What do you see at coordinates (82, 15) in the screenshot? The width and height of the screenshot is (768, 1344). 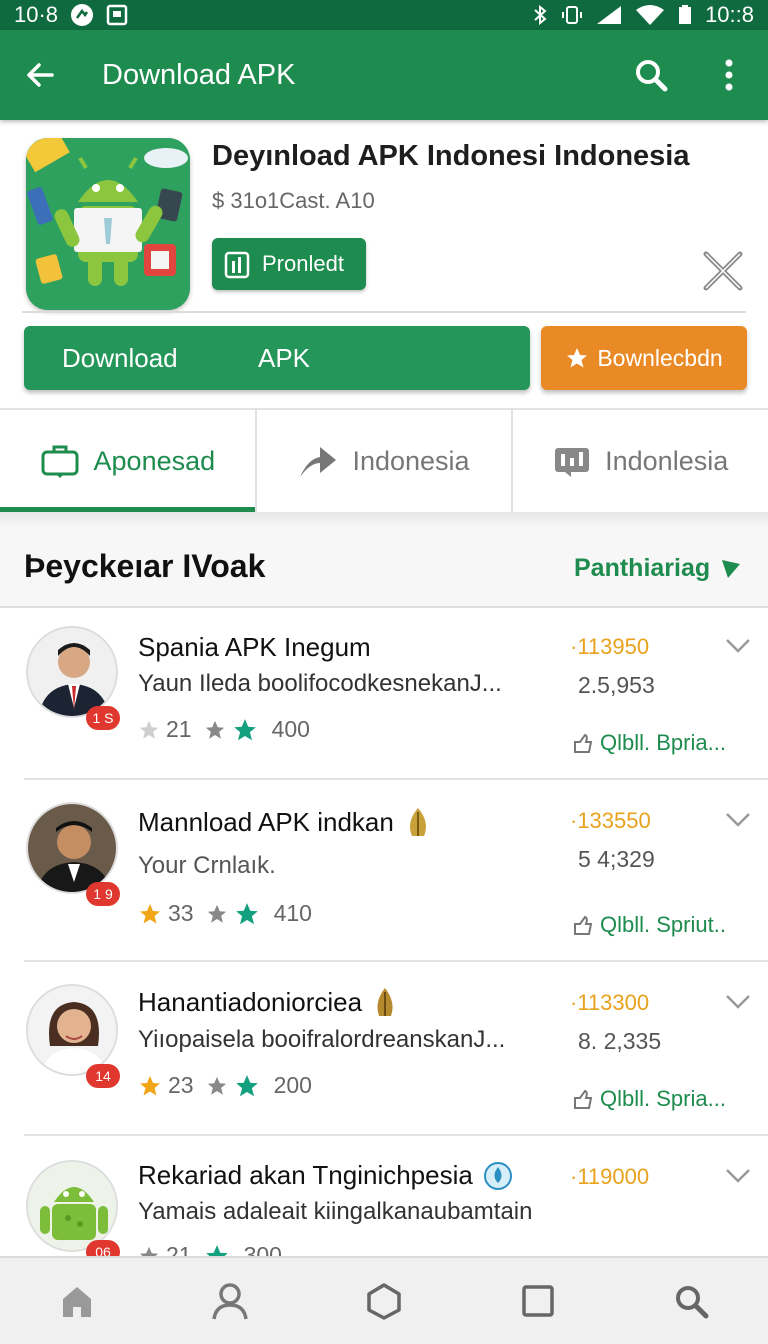 I see `notification-icon` at bounding box center [82, 15].